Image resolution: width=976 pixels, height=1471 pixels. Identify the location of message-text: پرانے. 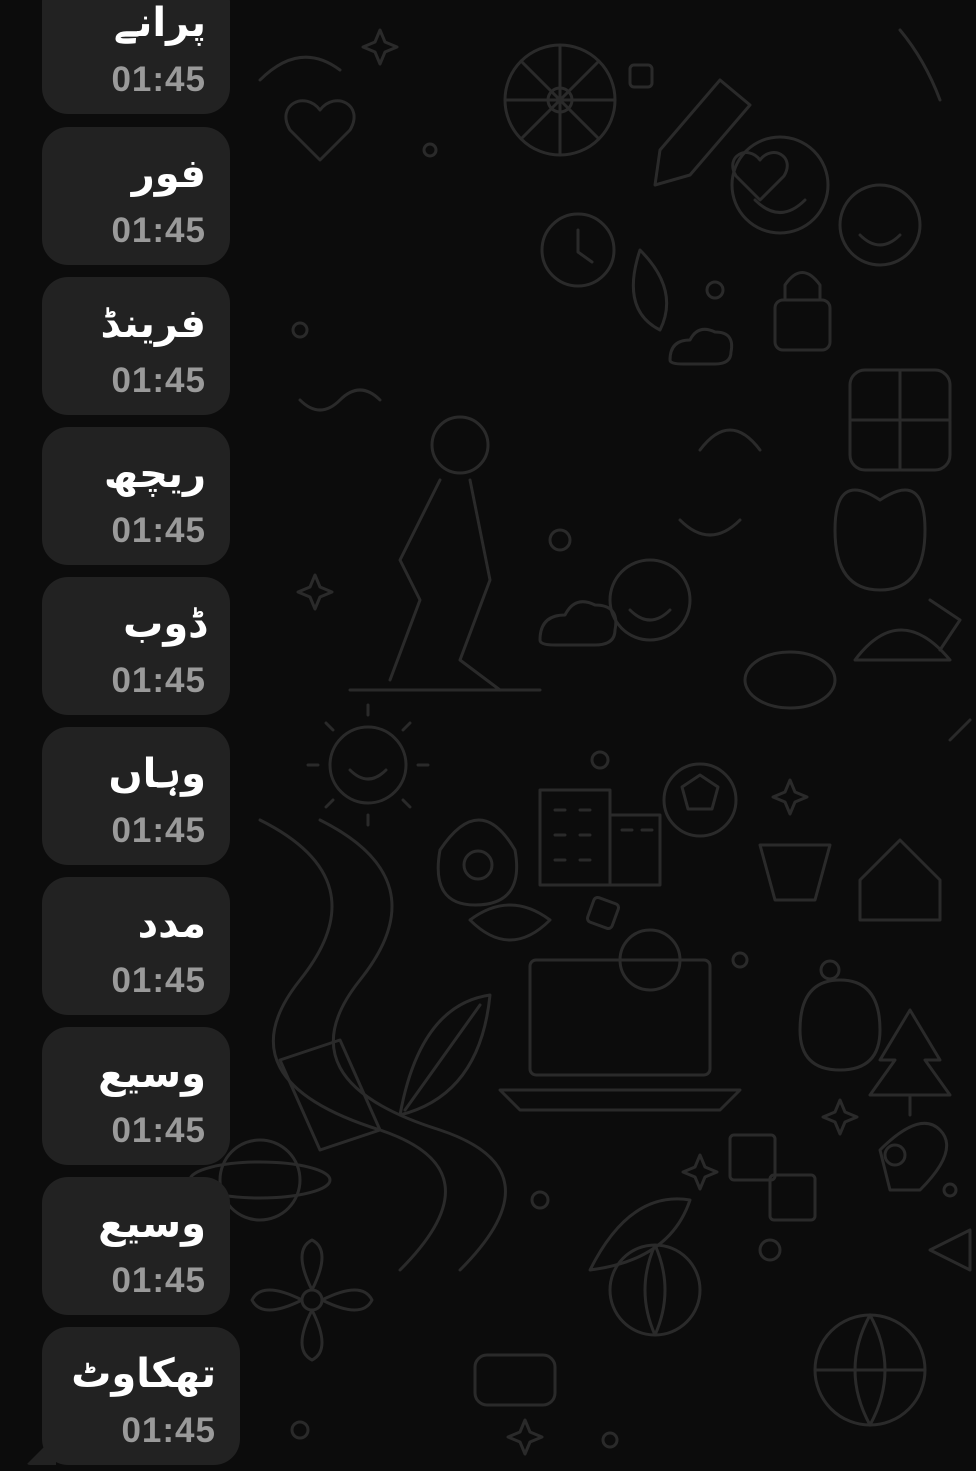
(159, 23).